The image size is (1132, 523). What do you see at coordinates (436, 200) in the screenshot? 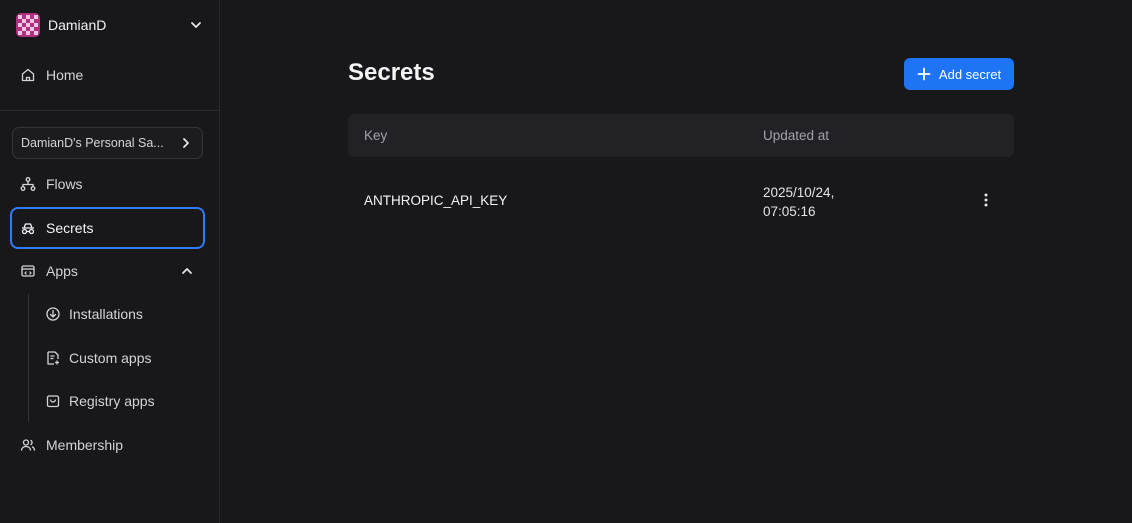
I see `secret-key: ANTHROPIC_API_KEY` at bounding box center [436, 200].